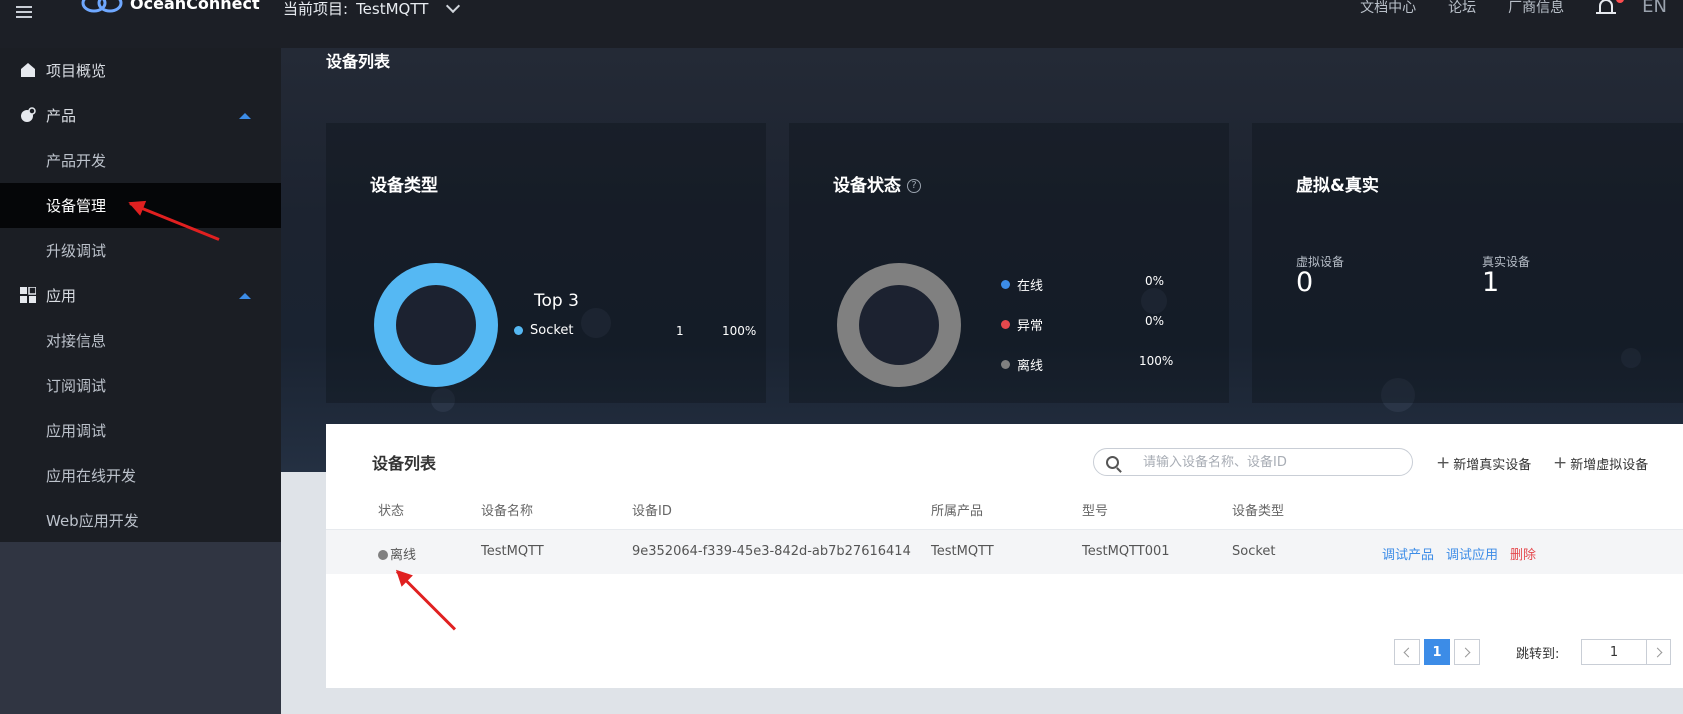 This screenshot has width=1683, height=714. I want to click on product-icon, so click(28, 114).